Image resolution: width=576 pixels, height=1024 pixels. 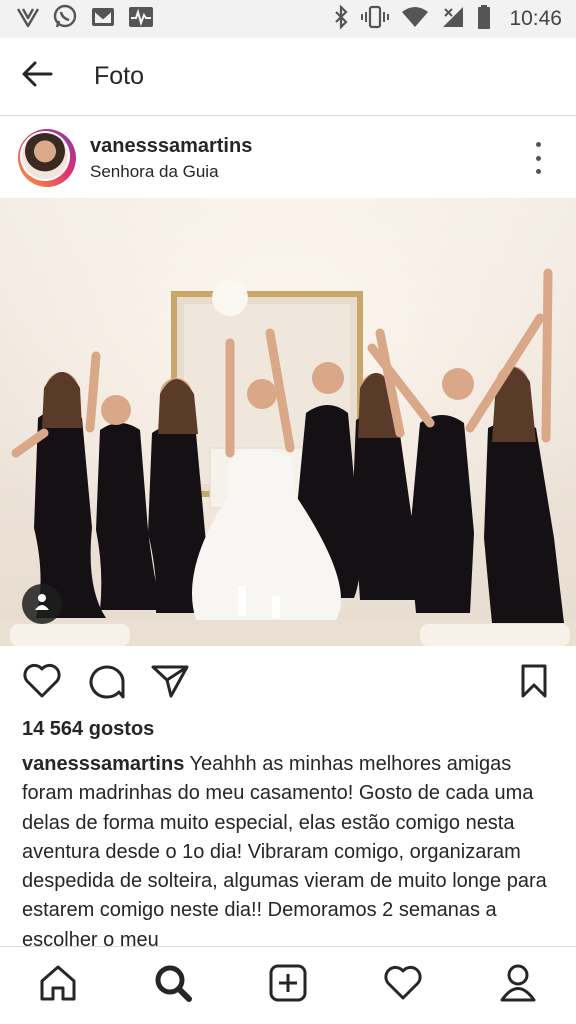 I want to click on person-icon, so click(x=42, y=604).